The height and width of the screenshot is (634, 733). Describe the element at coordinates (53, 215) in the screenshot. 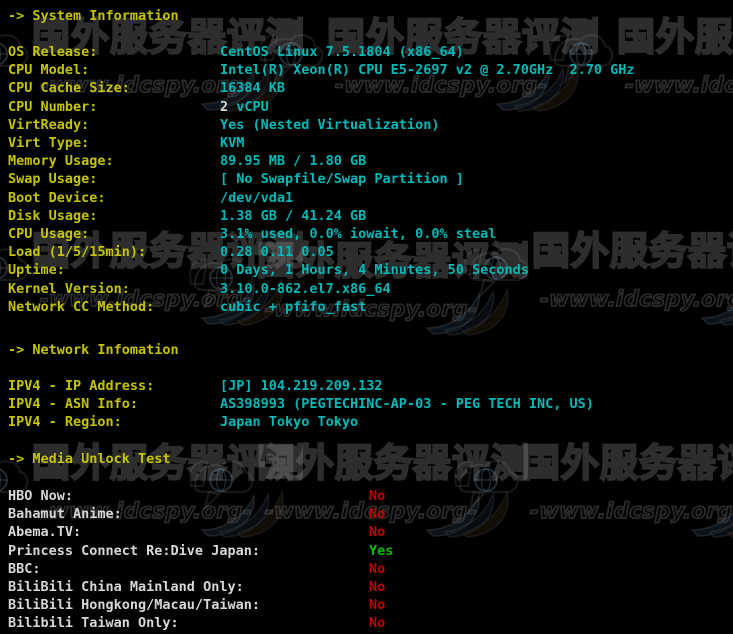

I see `system-row-label: Disk Usage:` at that location.